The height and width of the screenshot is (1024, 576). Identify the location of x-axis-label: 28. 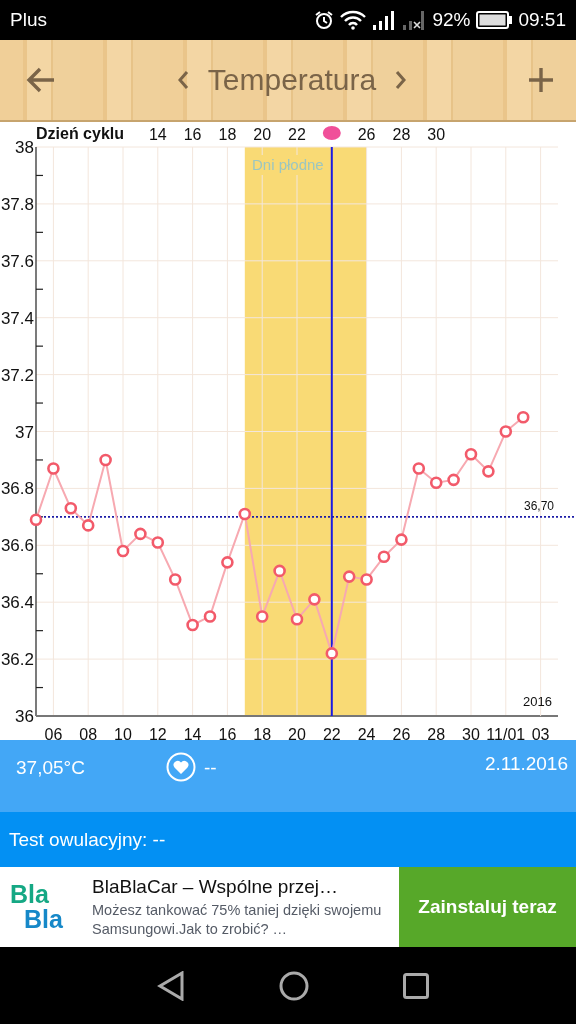
(436, 733).